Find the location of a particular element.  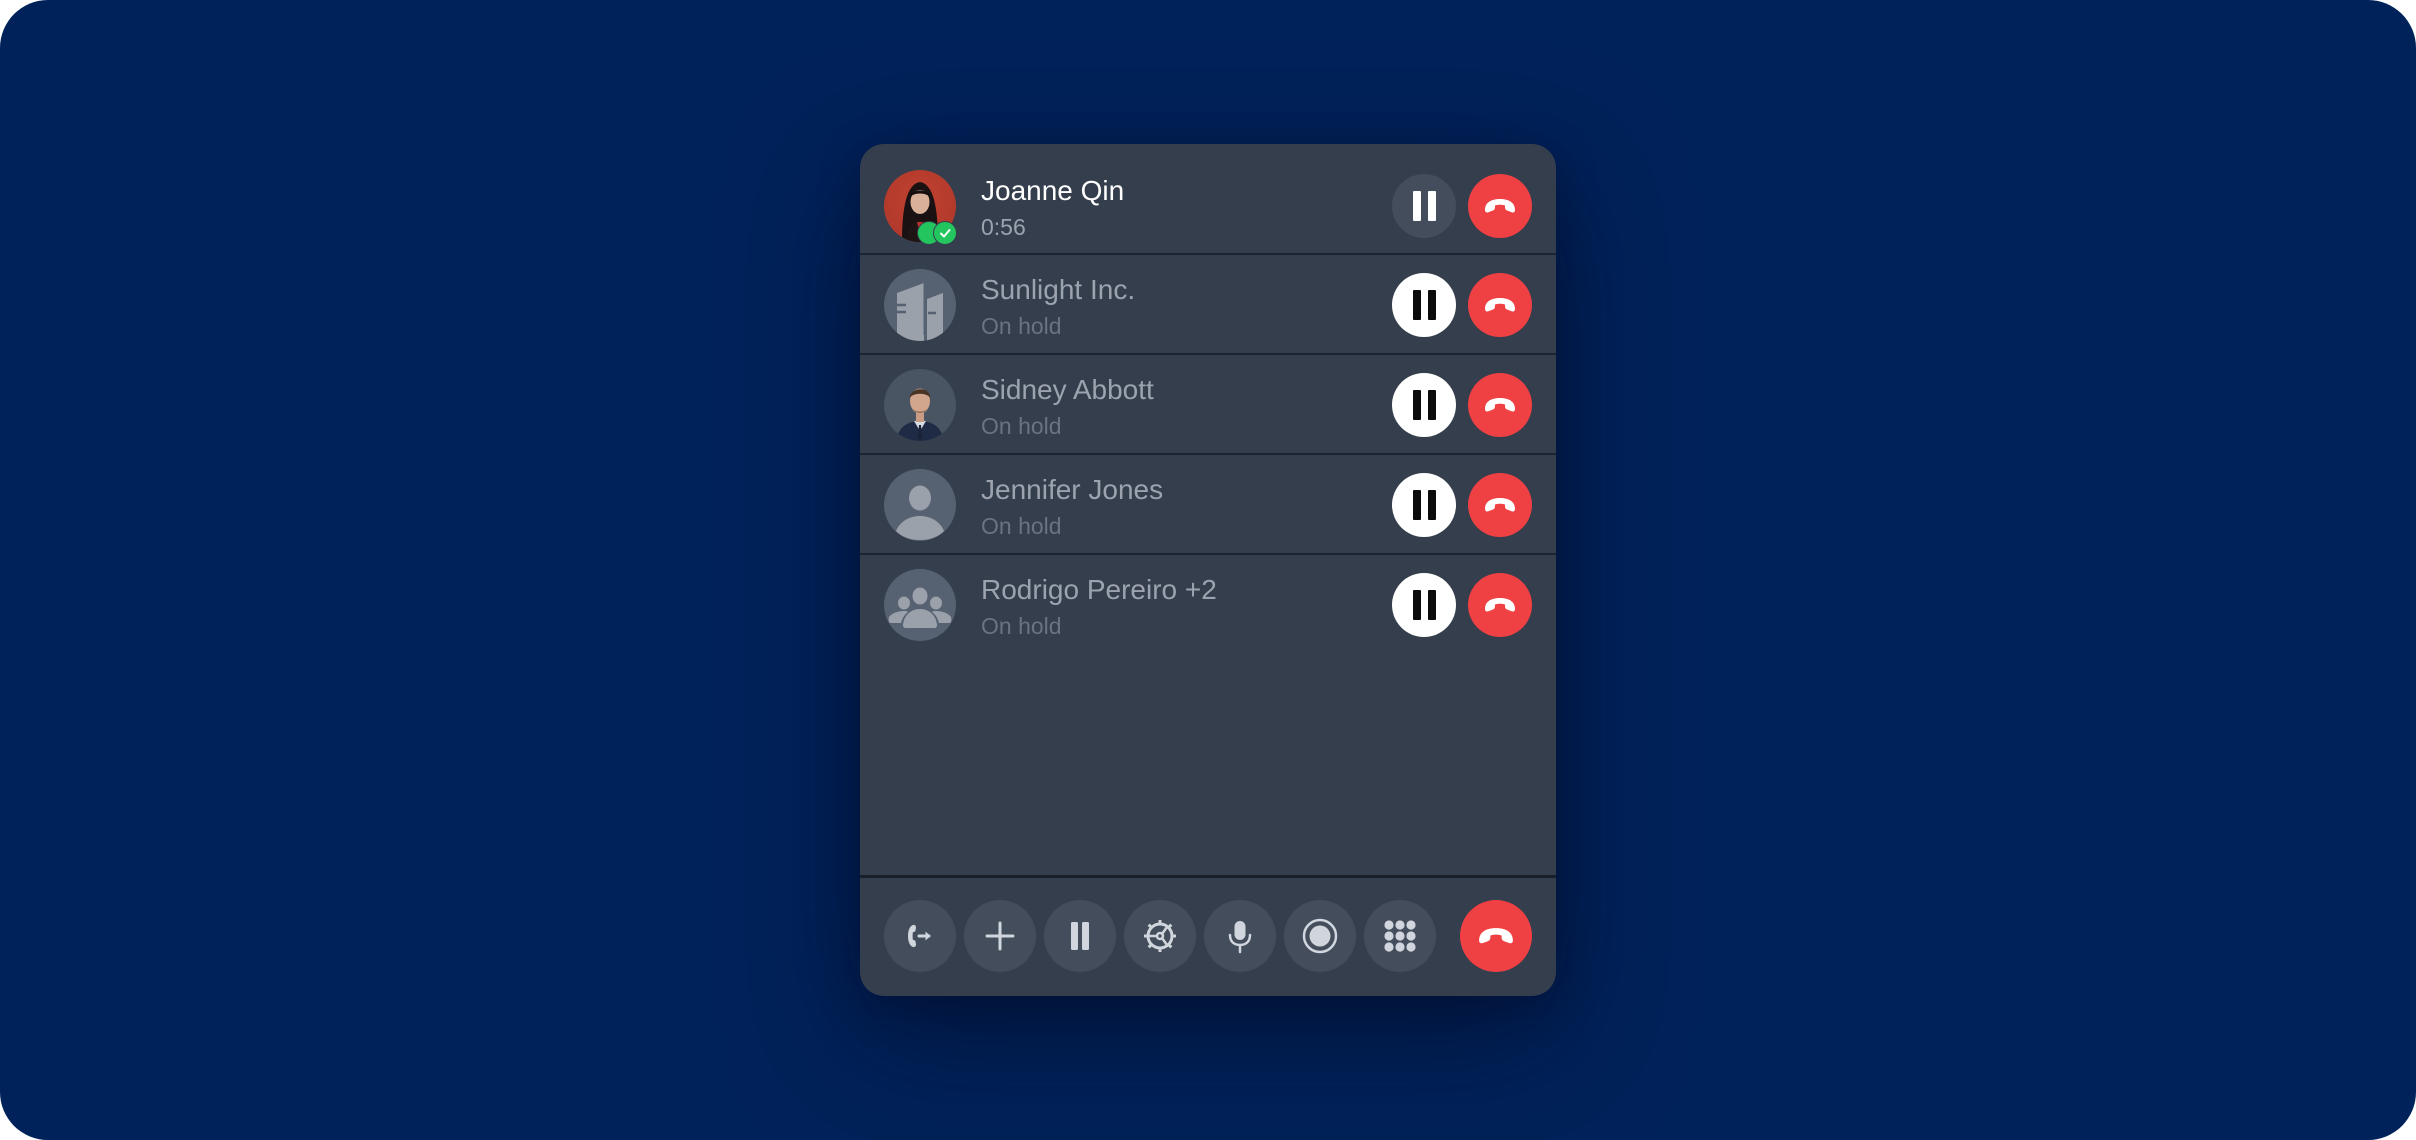

hold-all-button is located at coordinates (1080, 936).